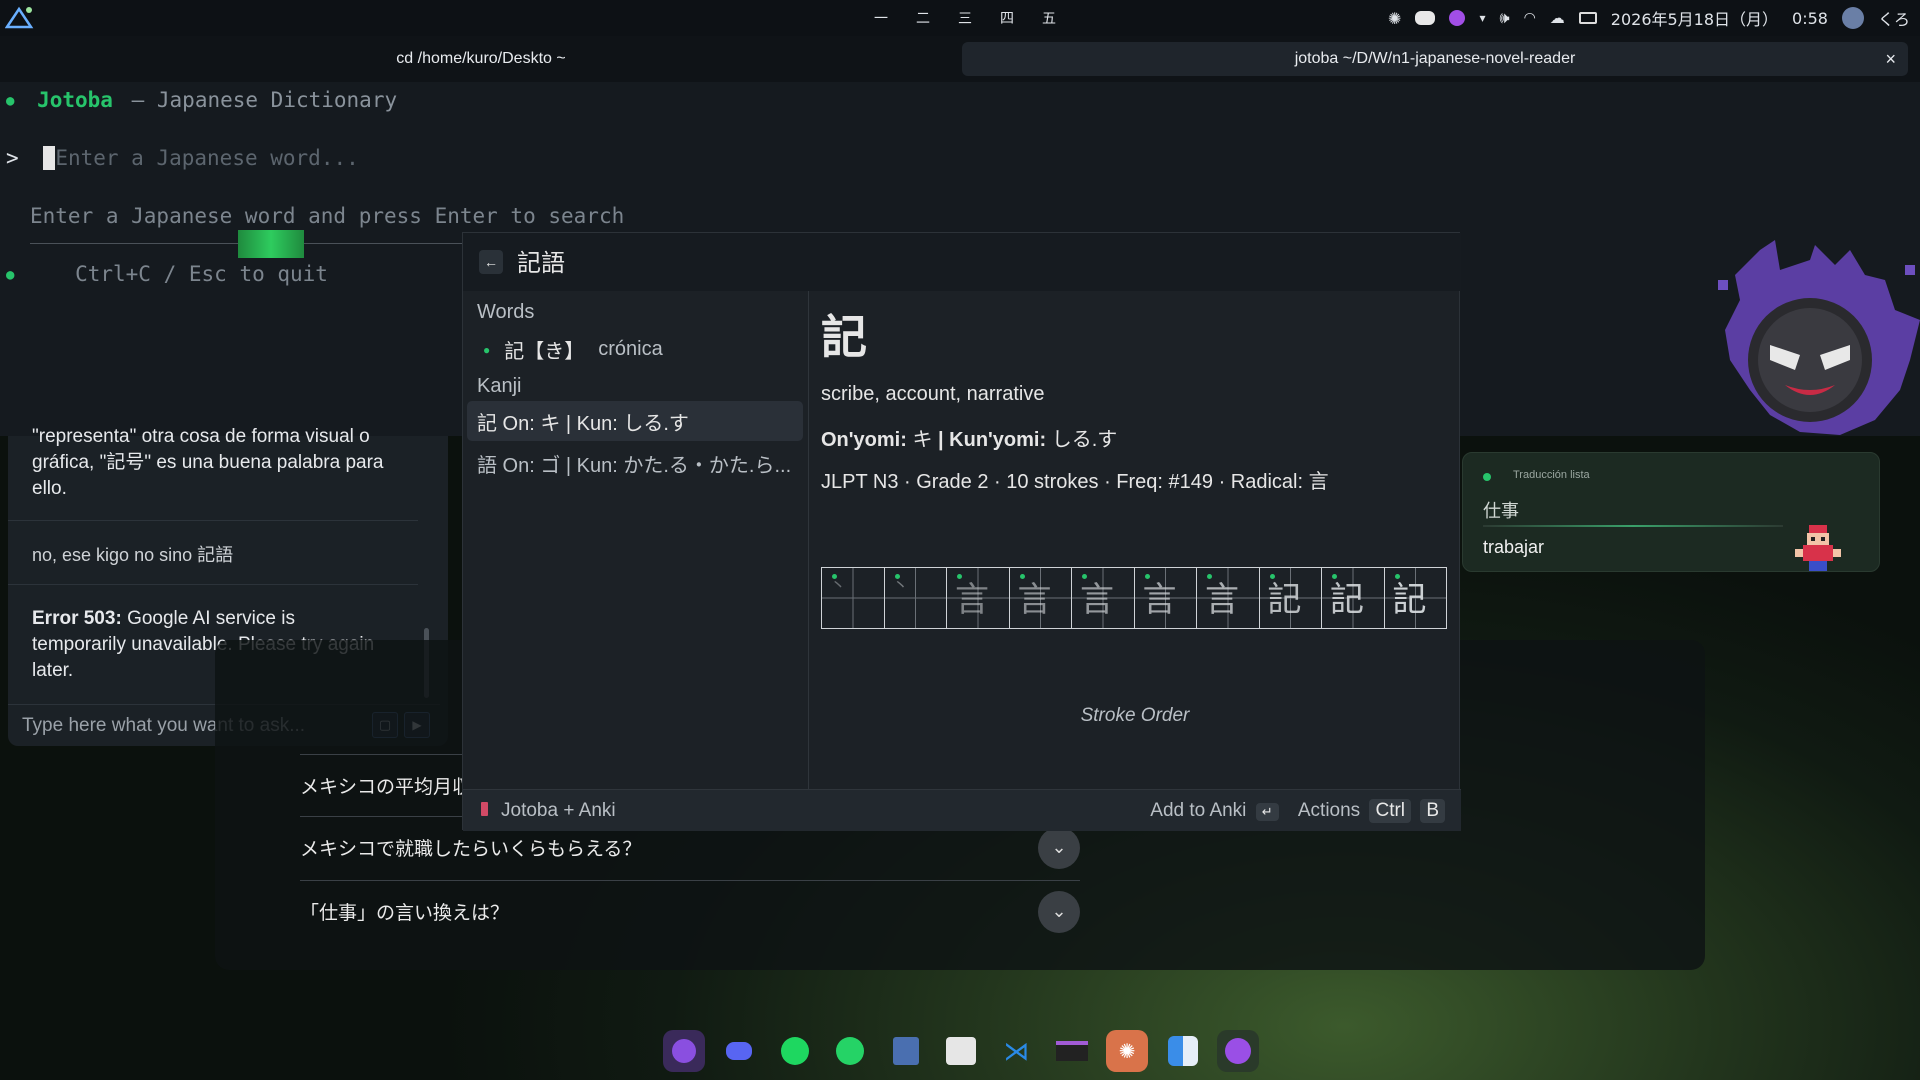 The width and height of the screenshot is (1920, 1080). I want to click on onyomi-value: キ, so click(922, 440).